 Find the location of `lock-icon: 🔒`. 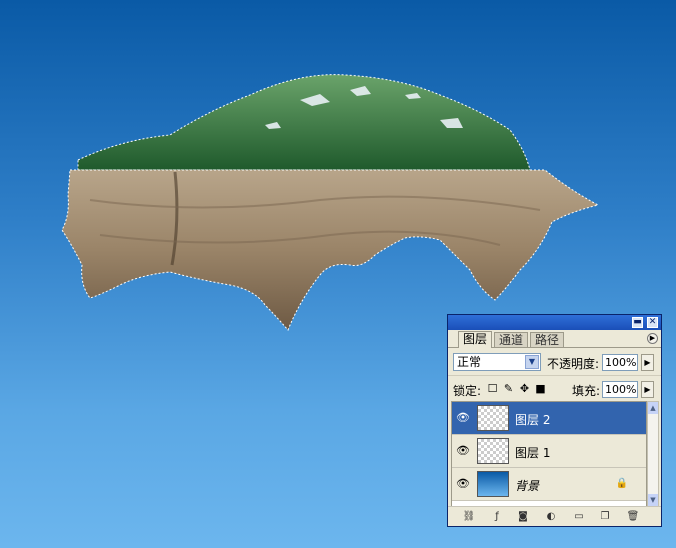

lock-icon: 🔒 is located at coordinates (621, 483).